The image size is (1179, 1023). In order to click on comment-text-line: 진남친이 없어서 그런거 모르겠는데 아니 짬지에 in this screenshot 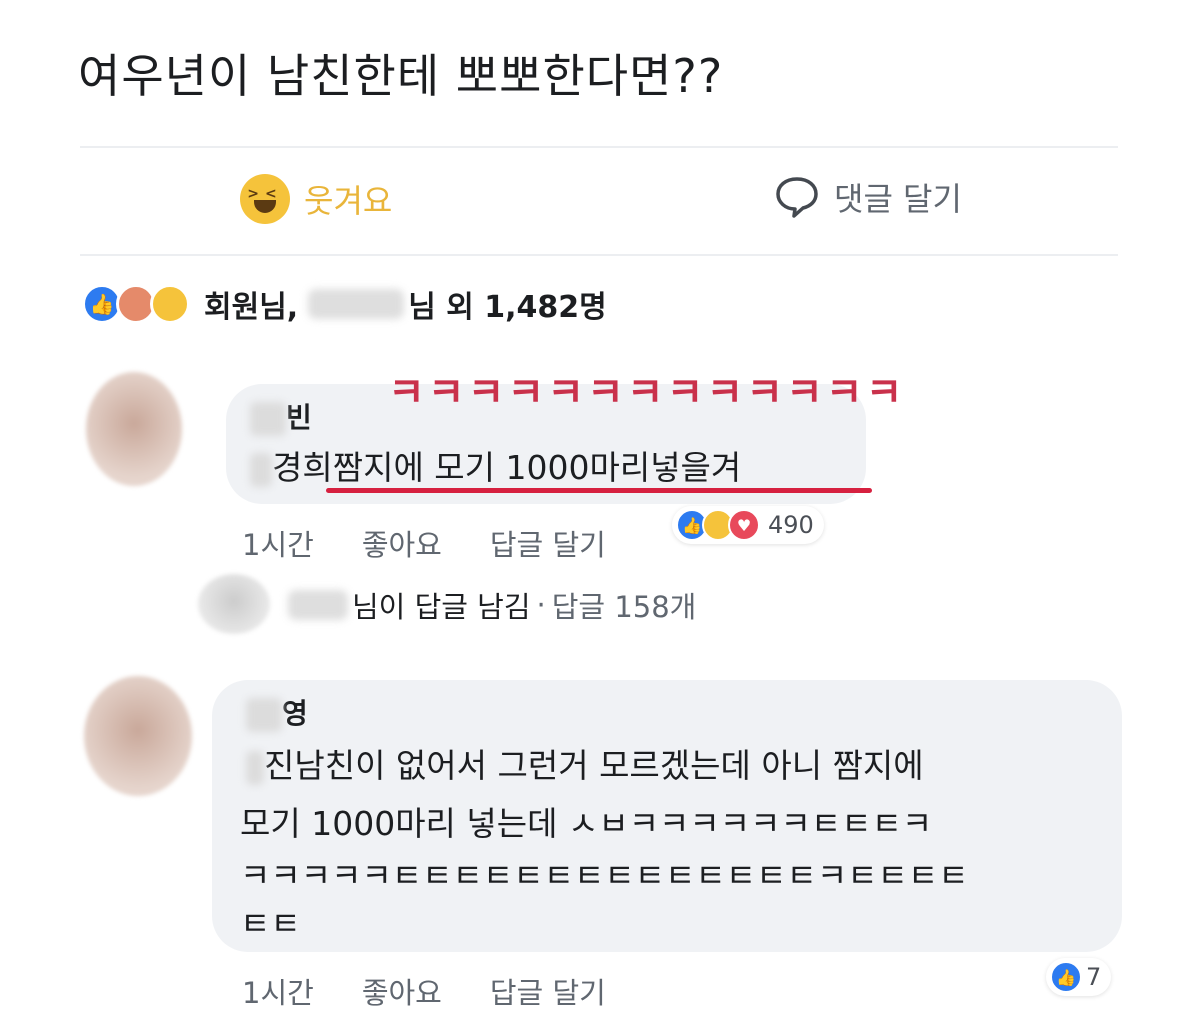, I will do `click(585, 766)`.